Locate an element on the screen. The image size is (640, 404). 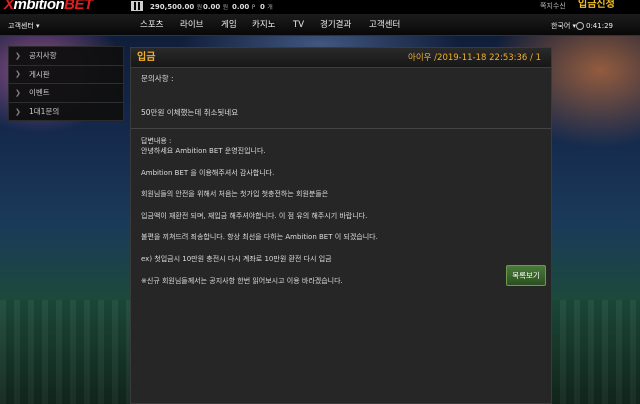
side-menu: ❯ 공지사항 ❯ 게시판 ❯ 이벤트 ❯ 1대1문의 is located at coordinates (66, 83).